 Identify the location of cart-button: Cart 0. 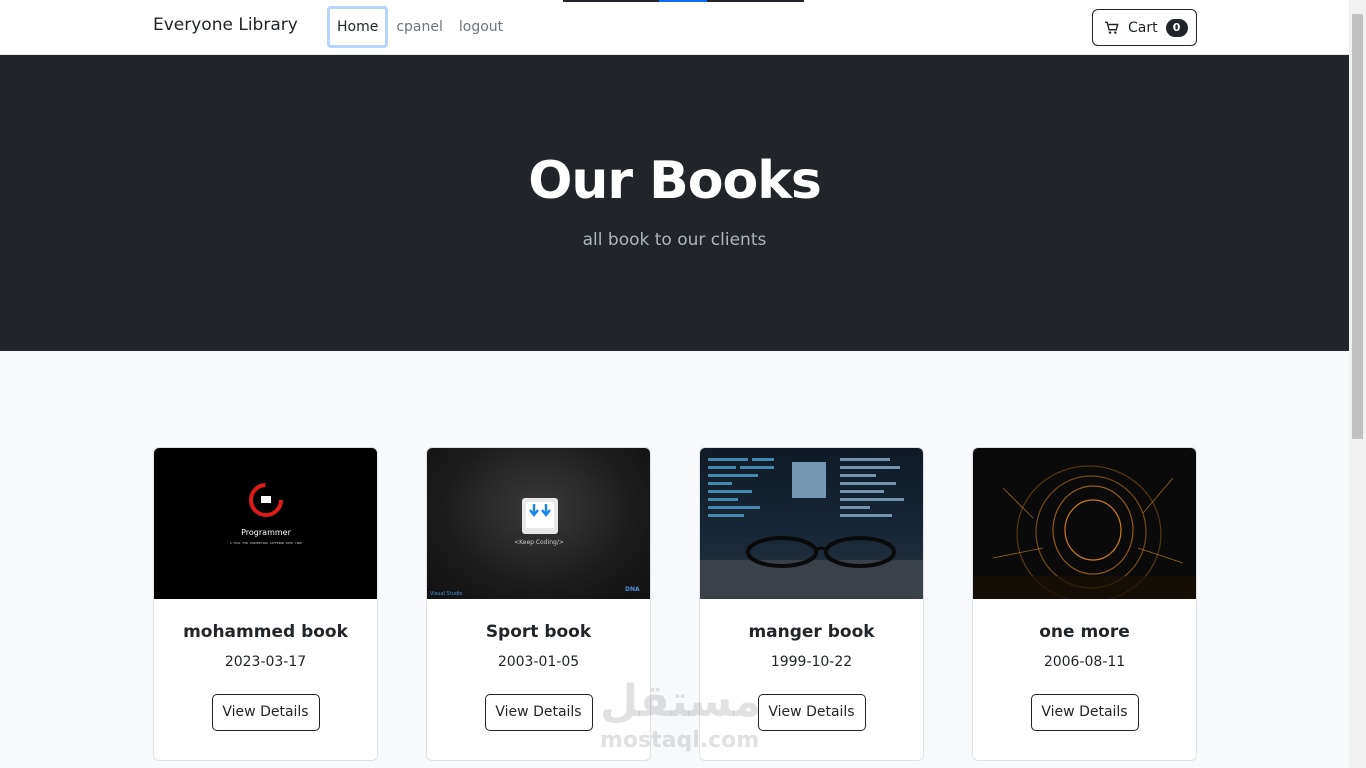
(1144, 27).